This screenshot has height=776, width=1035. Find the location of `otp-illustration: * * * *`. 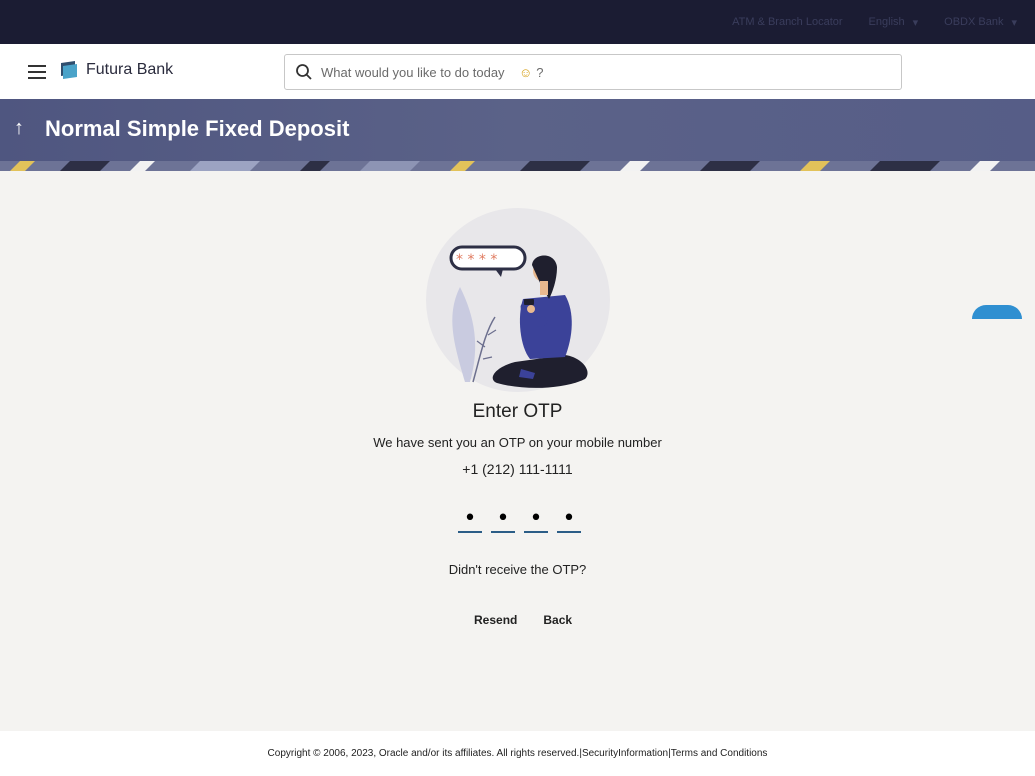

otp-illustration: * * * * is located at coordinates (518, 300).